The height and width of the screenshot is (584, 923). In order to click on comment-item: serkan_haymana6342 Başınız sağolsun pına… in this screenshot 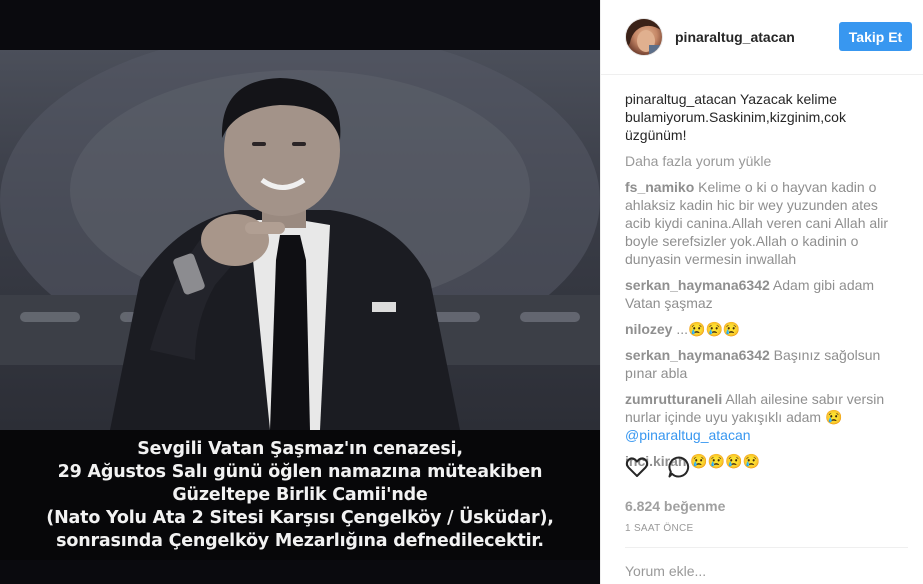, I will do `click(765, 364)`.